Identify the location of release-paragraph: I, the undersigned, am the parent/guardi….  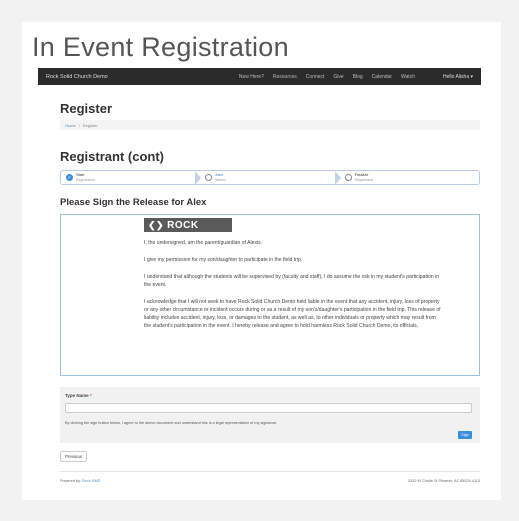
(203, 243).